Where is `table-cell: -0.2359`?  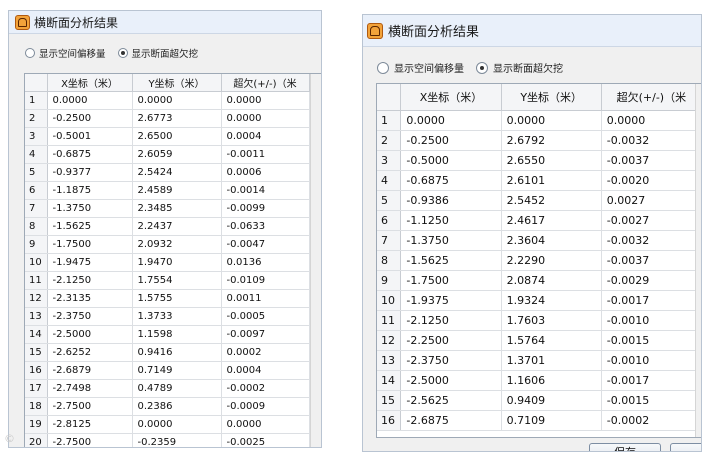
table-cell: -0.2359 is located at coordinates (177, 440).